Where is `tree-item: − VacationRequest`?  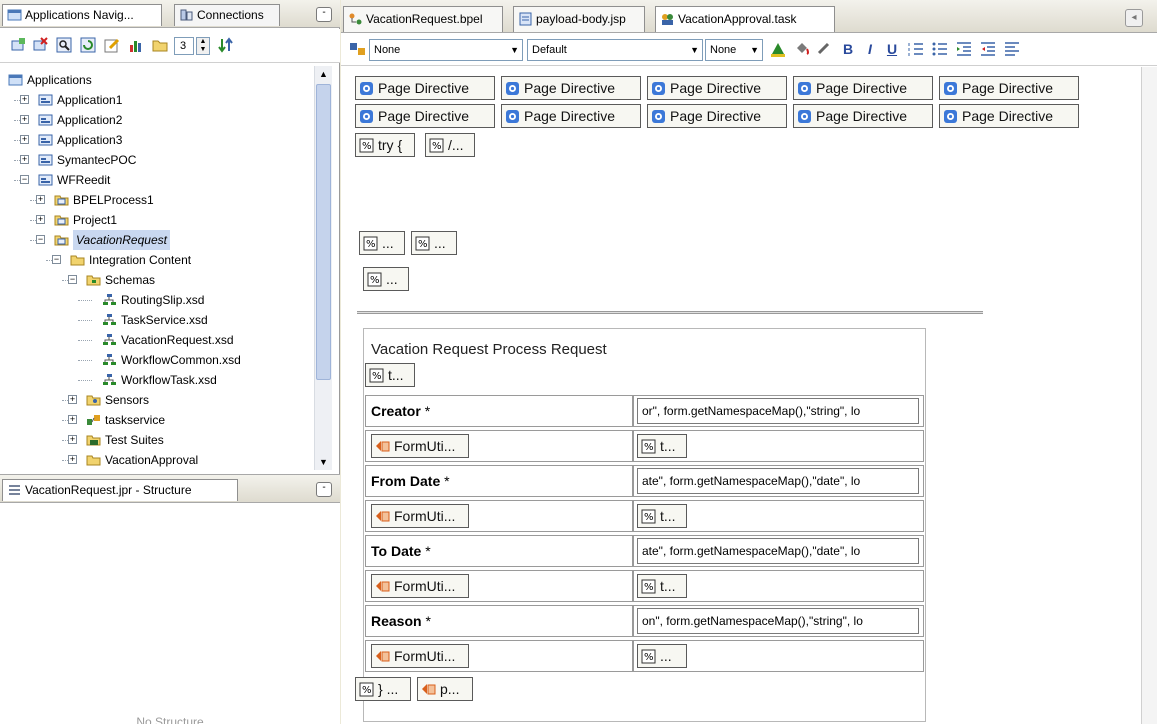 tree-item: − VacationRequest is located at coordinates (156, 240).